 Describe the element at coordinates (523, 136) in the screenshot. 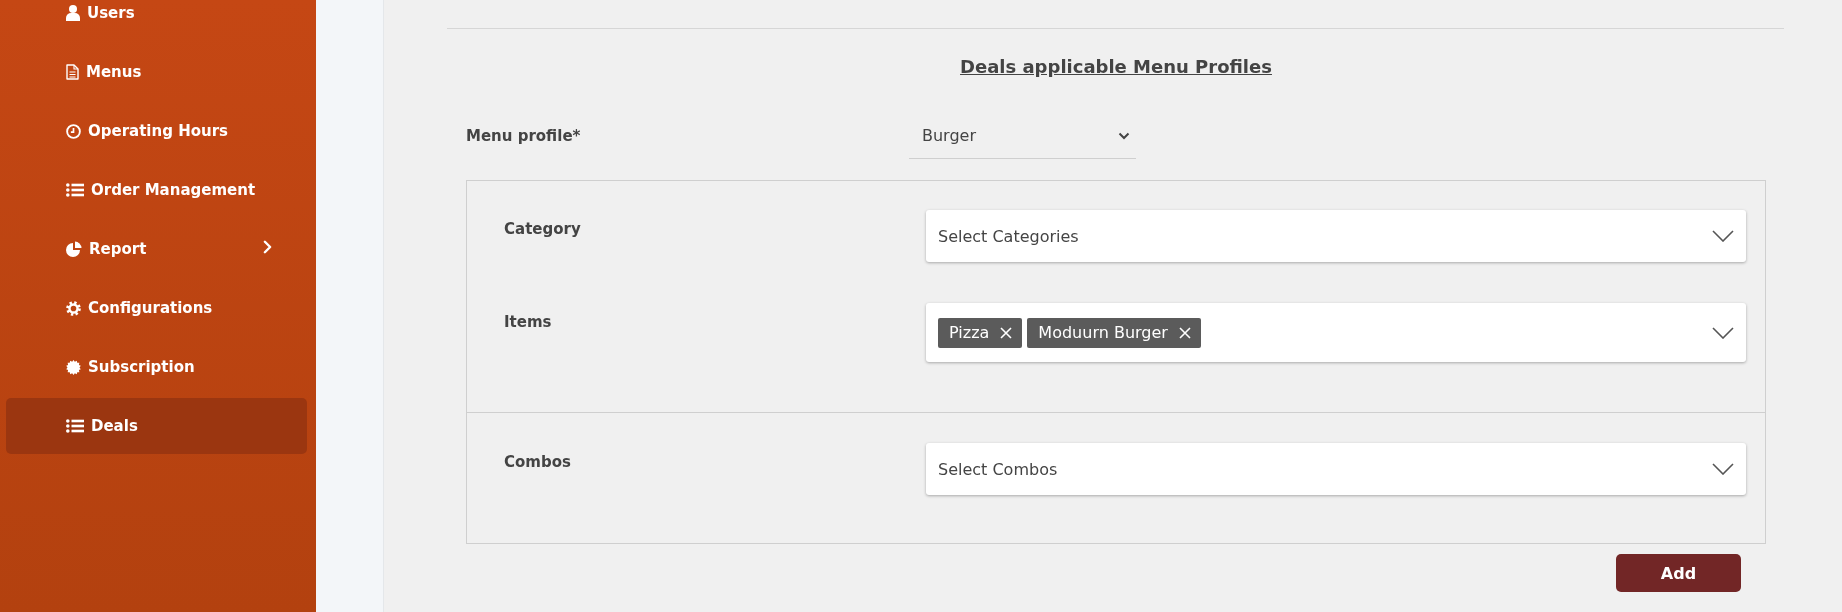

I see `field-label: Menu profile*` at that location.